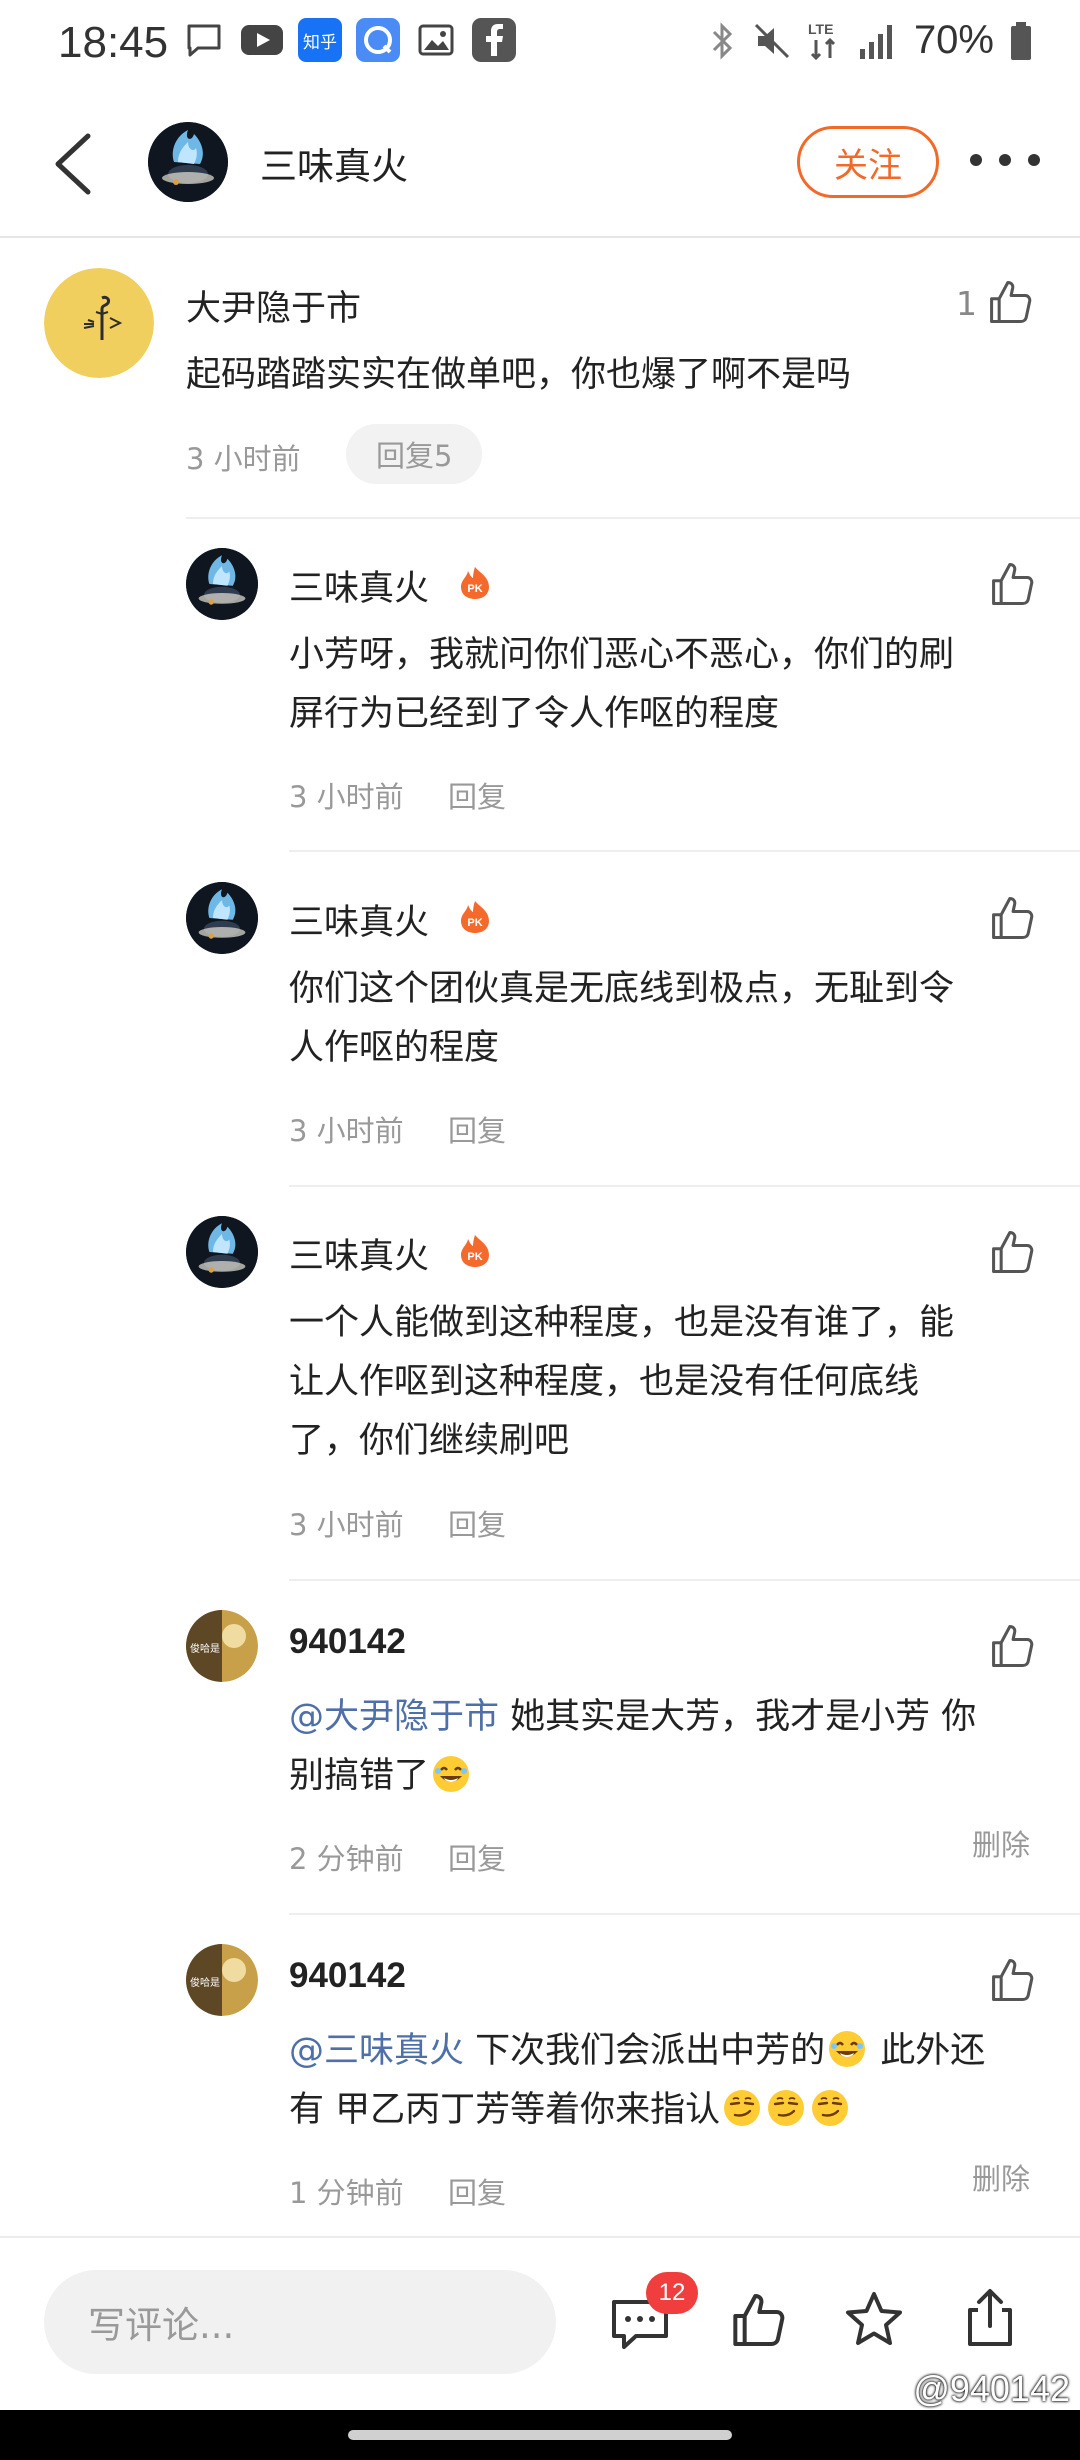 The width and height of the screenshot is (1080, 2460). What do you see at coordinates (359, 1776) in the screenshot?
I see `reply-text: 别搞错了` at bounding box center [359, 1776].